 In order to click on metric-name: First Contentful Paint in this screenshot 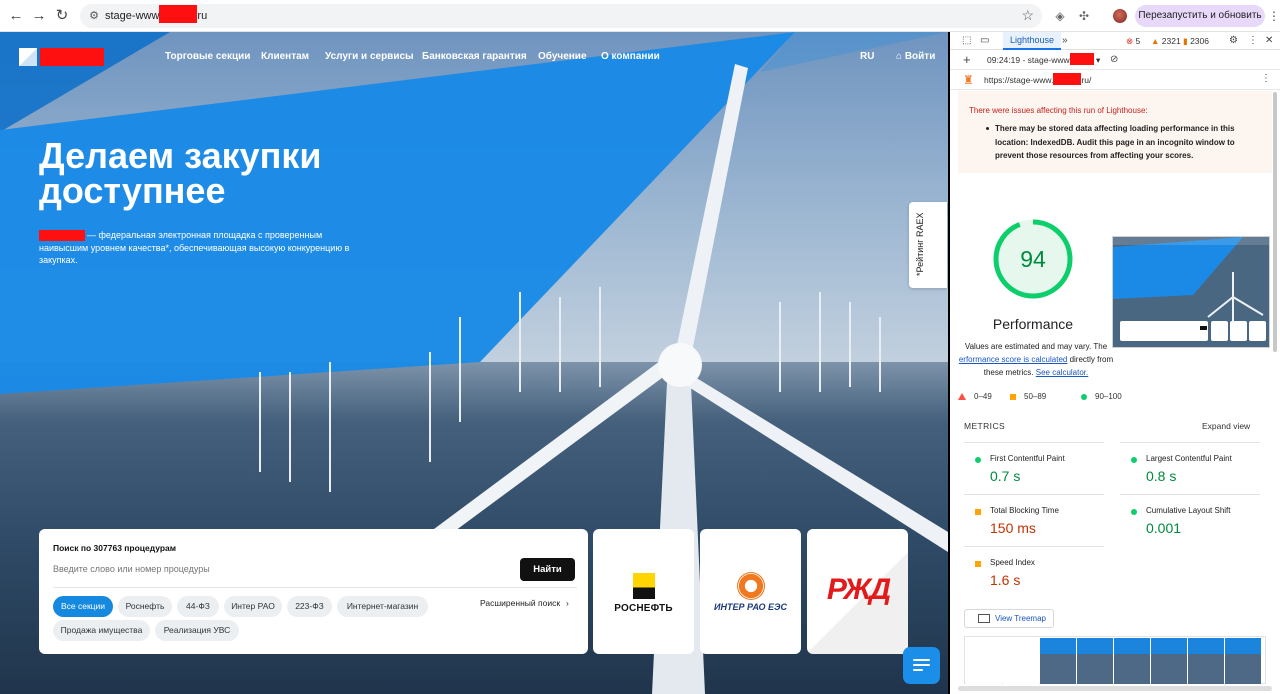, I will do `click(1027, 458)`.